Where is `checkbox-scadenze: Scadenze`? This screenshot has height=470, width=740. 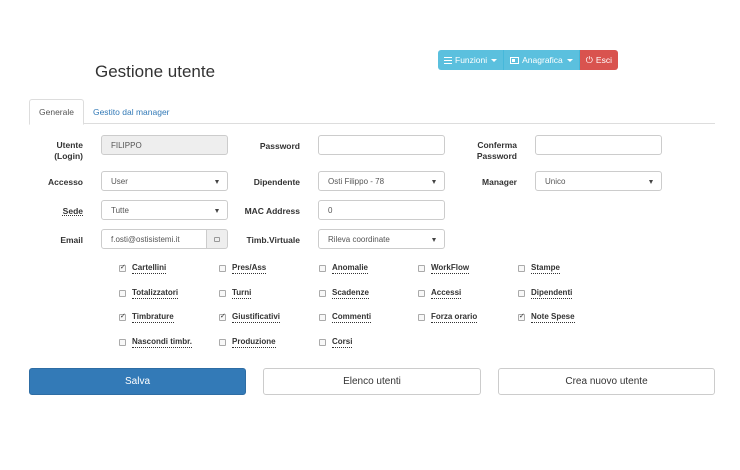 checkbox-scadenze: Scadenze is located at coordinates (344, 293).